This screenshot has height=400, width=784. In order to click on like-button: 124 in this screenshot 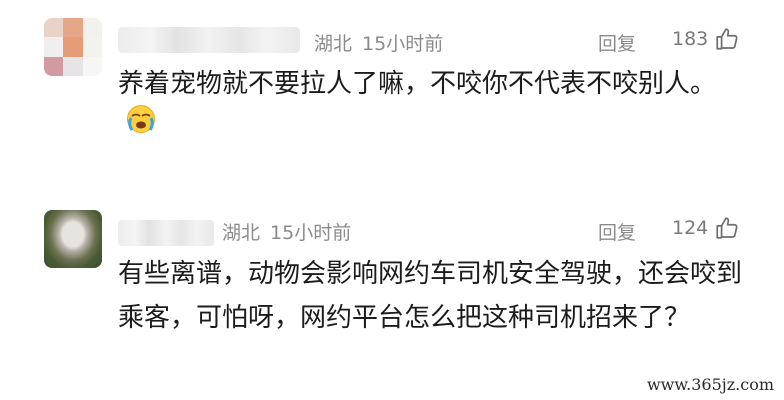, I will do `click(706, 228)`.